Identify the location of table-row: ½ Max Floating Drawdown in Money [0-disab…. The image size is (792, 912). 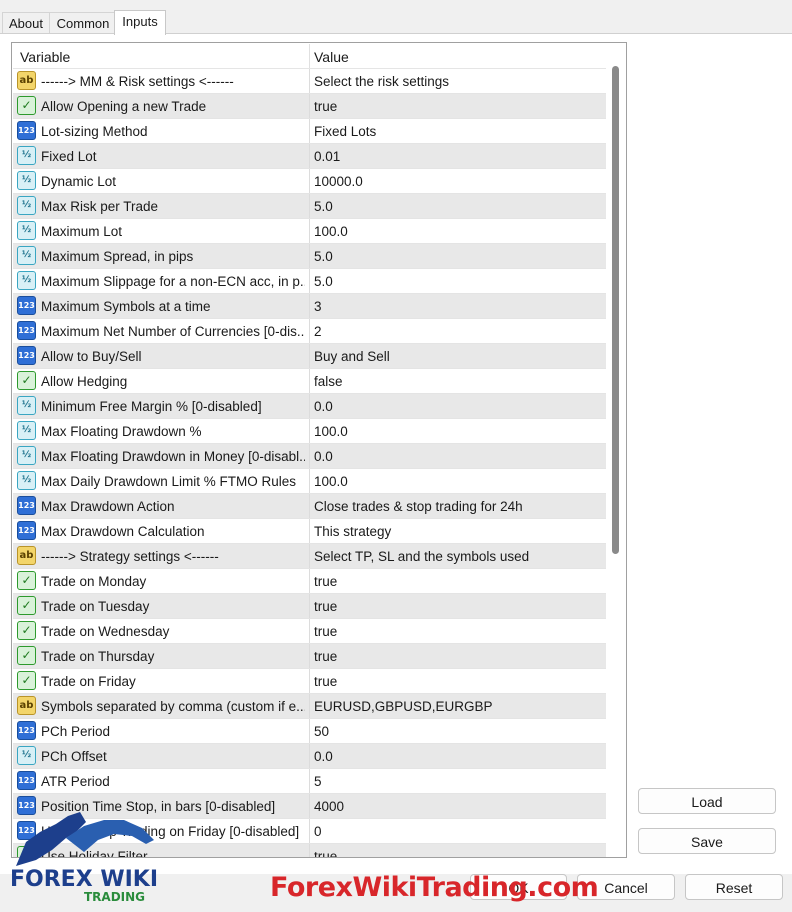
(309, 456).